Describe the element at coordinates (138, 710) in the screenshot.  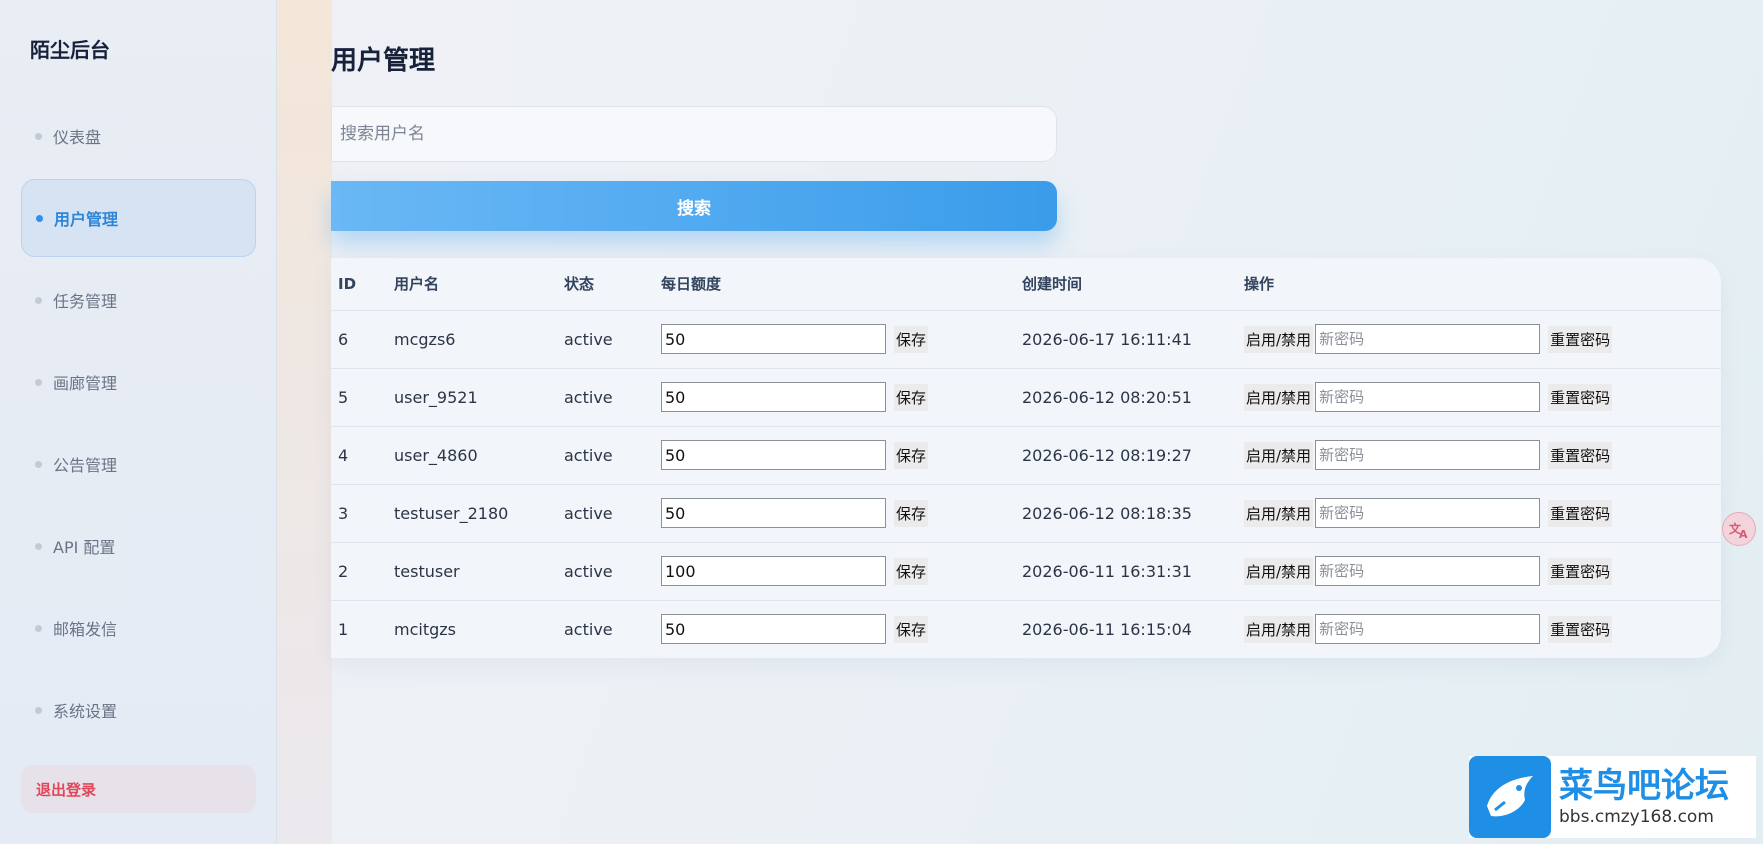
I see `sidebar-item-settings: 系统设置` at that location.